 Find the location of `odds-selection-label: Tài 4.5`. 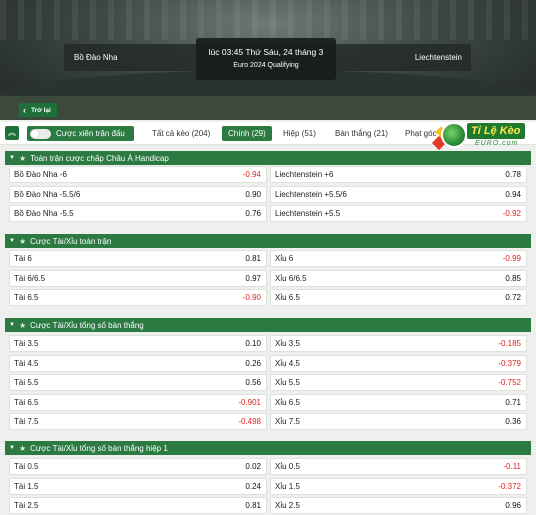

odds-selection-label: Tài 4.5 is located at coordinates (26, 363).